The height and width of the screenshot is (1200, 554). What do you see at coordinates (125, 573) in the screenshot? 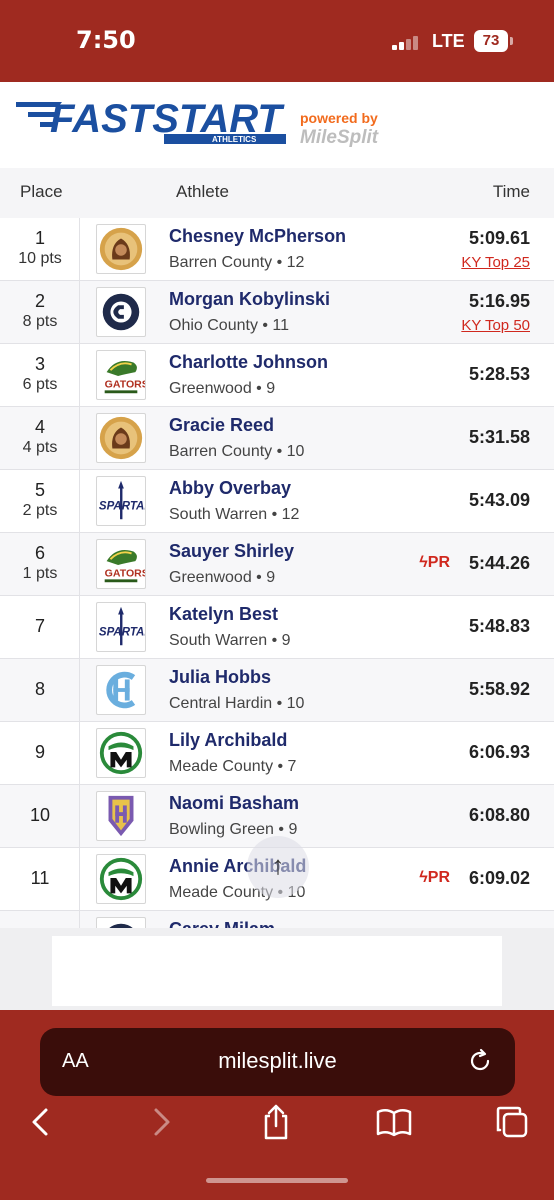
I see `svg-text: GATORS` at bounding box center [125, 573].